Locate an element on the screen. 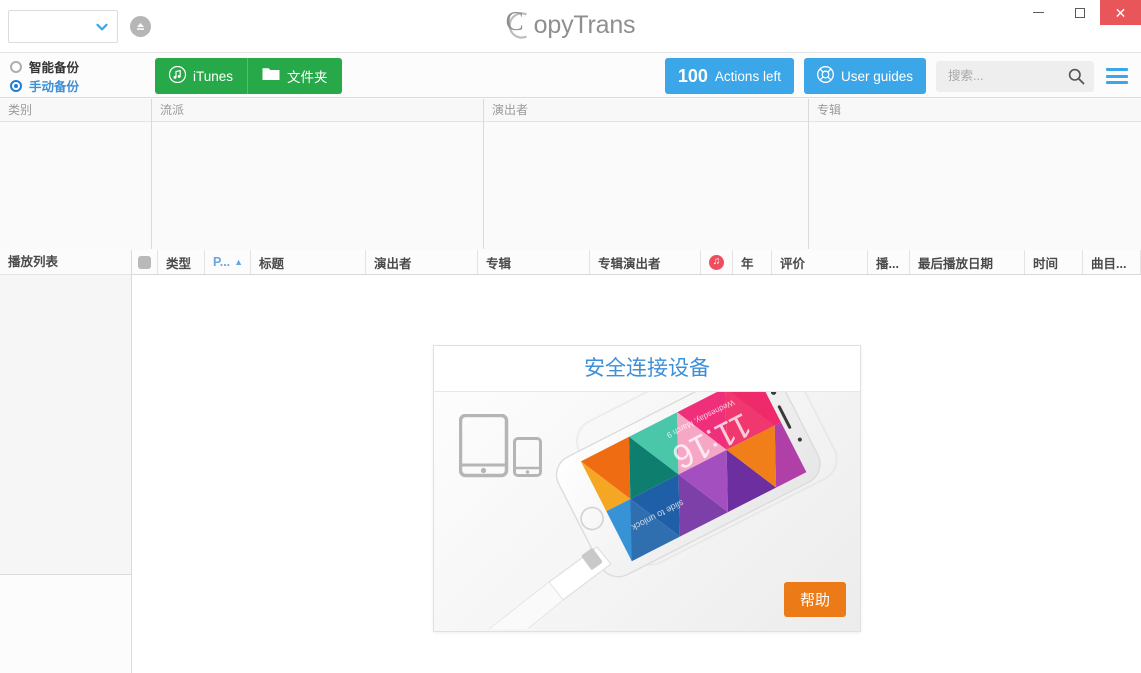 This screenshot has width=1141, height=673. radio-label-smart-backup: 智能备份 is located at coordinates (54, 68).